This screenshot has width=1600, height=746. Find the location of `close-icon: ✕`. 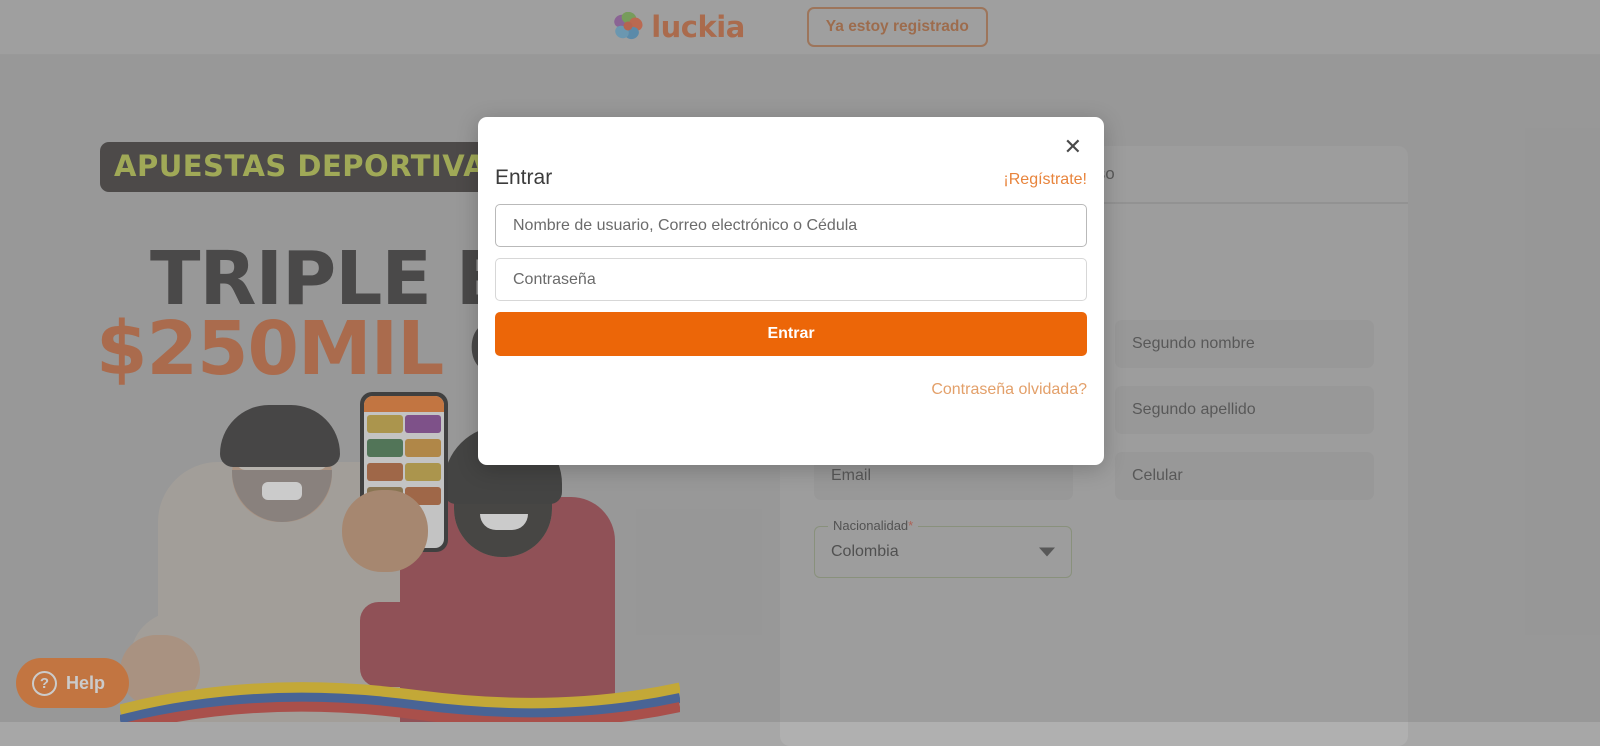

close-icon: ✕ is located at coordinates (1073, 148).